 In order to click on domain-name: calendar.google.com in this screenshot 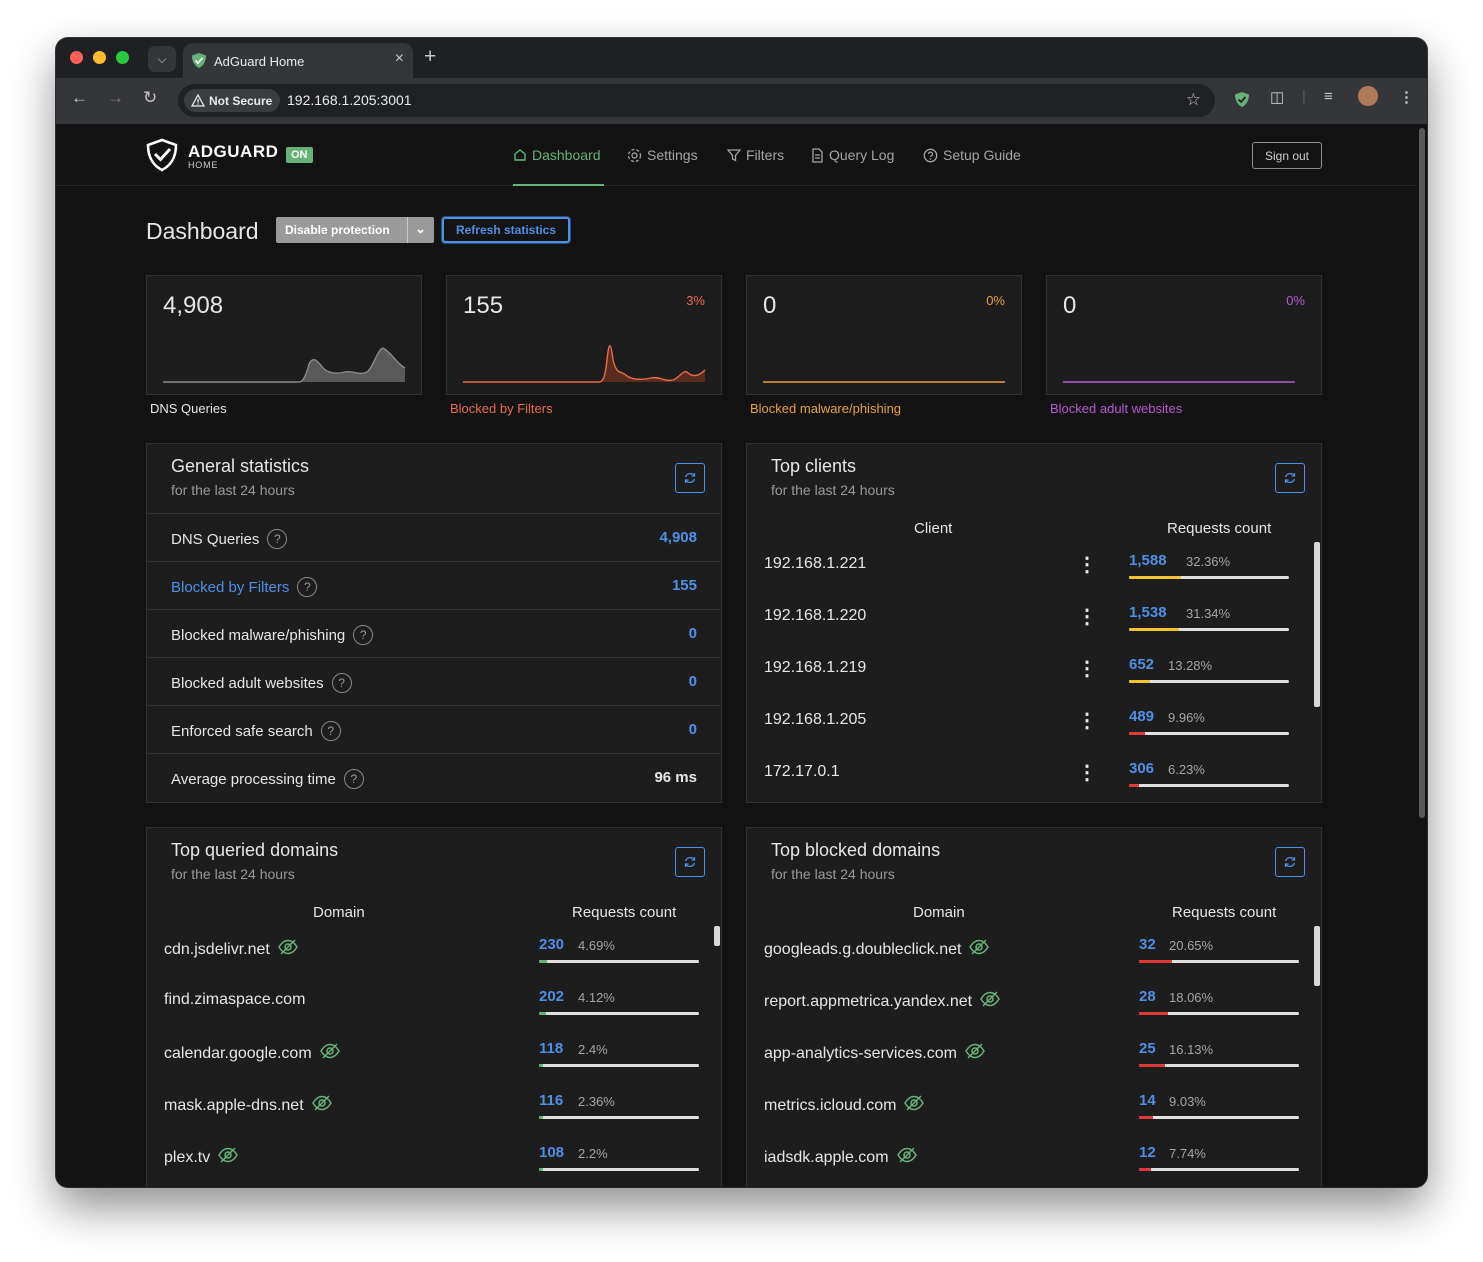, I will do `click(238, 1054)`.